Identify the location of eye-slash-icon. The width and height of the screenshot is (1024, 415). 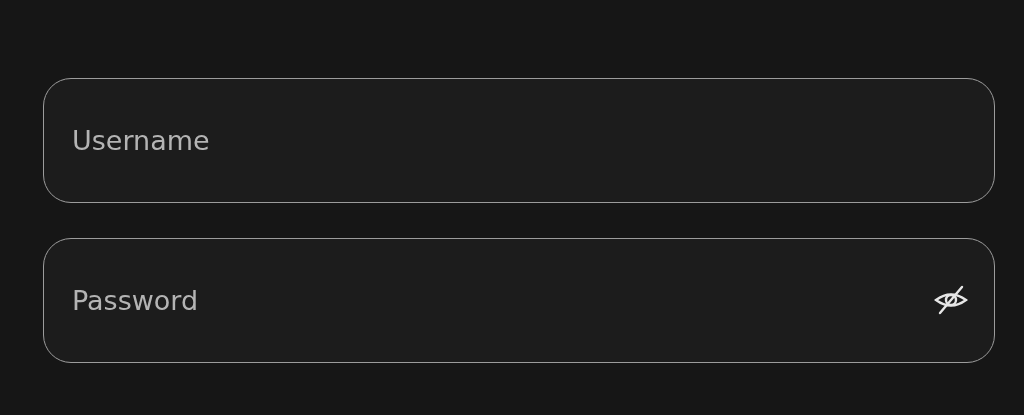
(951, 300).